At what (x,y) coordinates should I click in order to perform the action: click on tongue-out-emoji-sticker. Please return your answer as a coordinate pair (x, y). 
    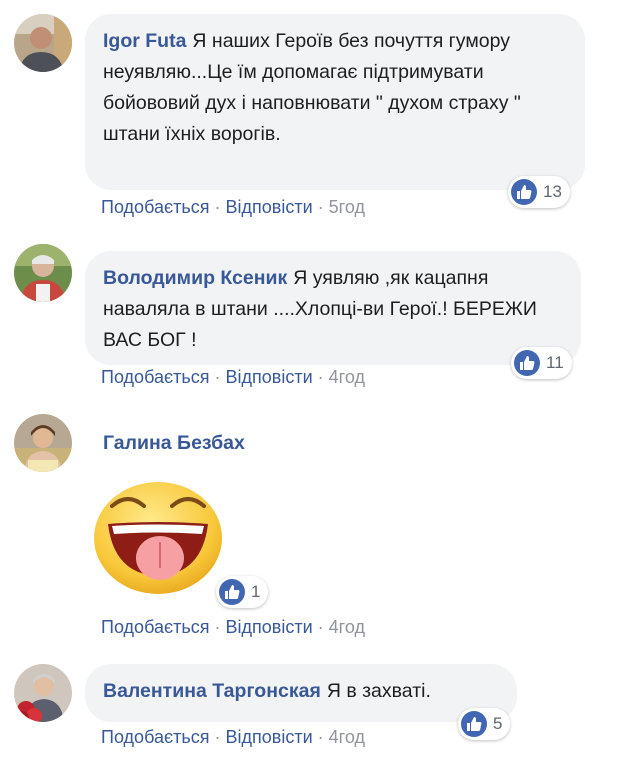
    Looking at the image, I should click on (158, 536).